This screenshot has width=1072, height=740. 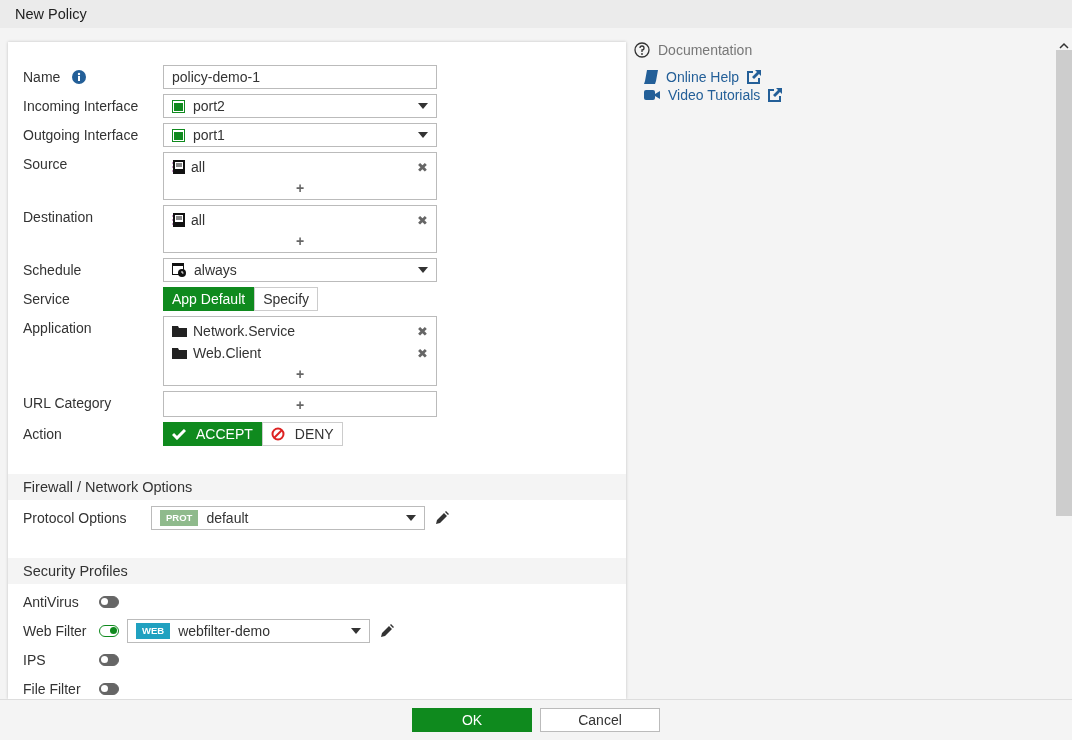 I want to click on field-label: Schedule, so click(x=53, y=270).